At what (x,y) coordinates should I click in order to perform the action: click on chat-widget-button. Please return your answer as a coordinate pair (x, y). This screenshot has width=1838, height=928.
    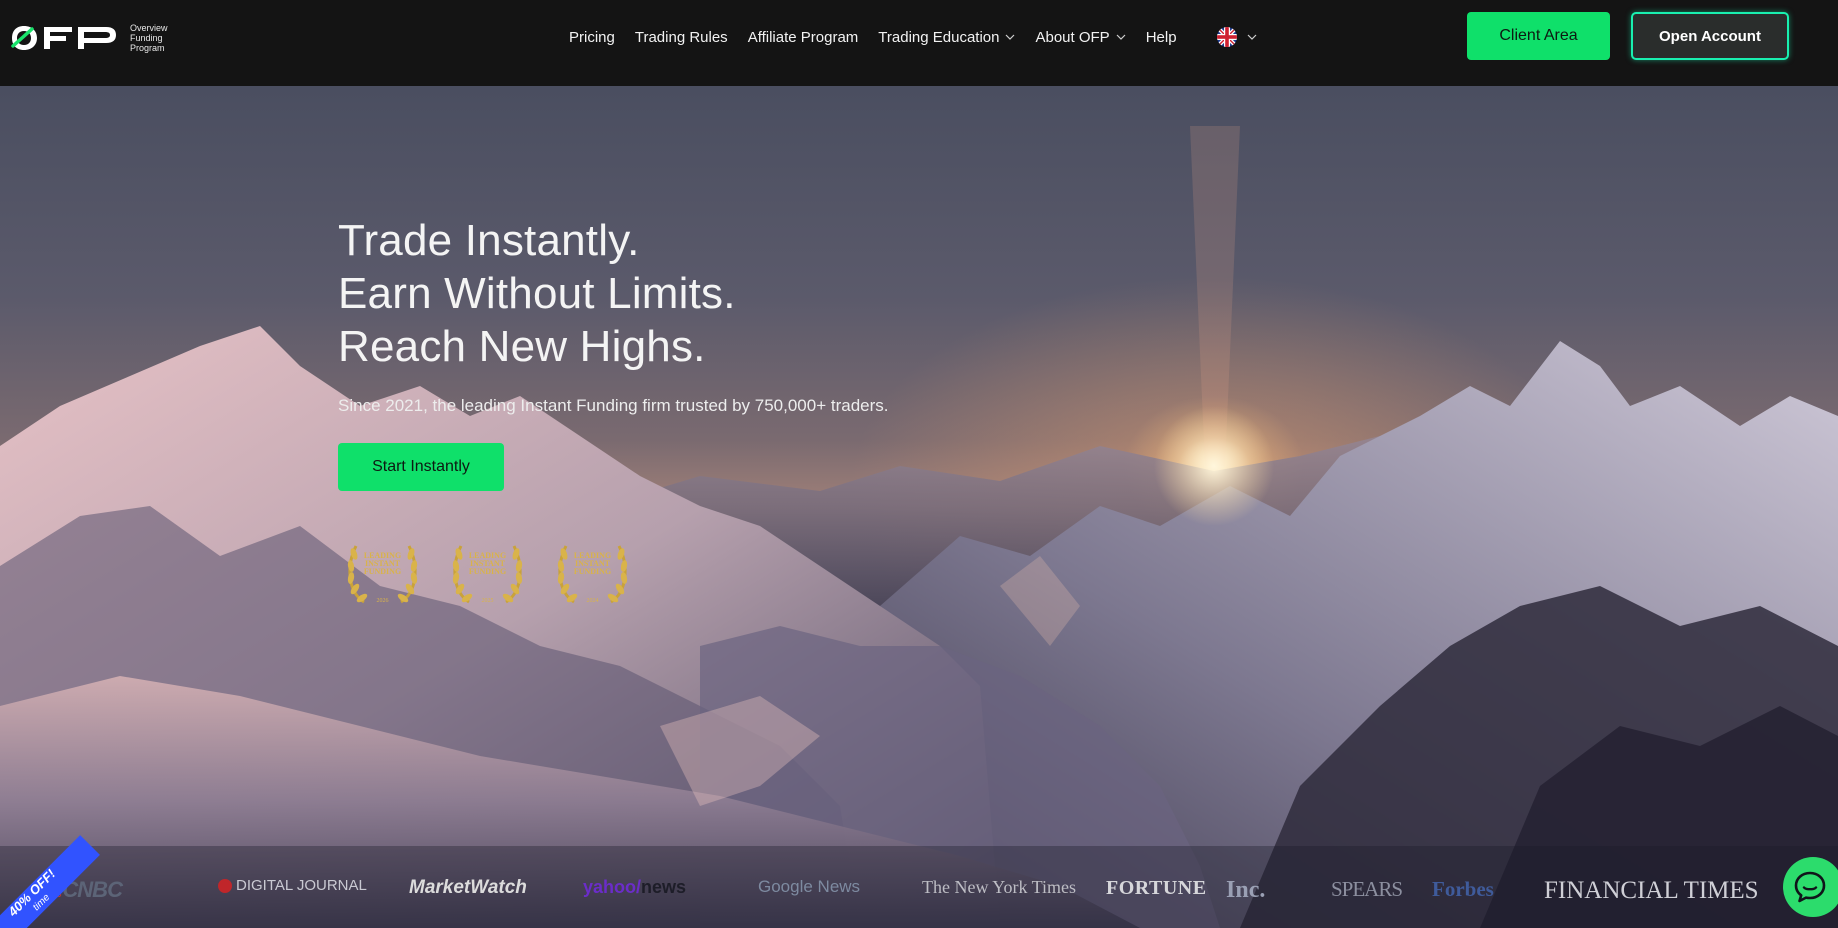
    Looking at the image, I should click on (1810, 887).